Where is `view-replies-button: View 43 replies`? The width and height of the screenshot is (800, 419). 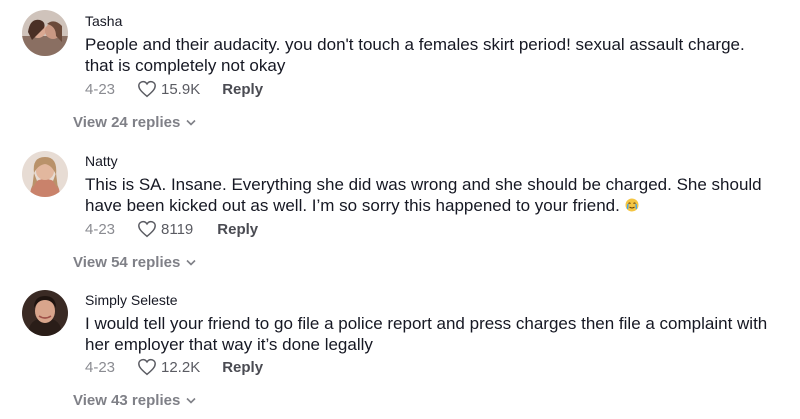 view-replies-button: View 43 replies is located at coordinates (134, 400).